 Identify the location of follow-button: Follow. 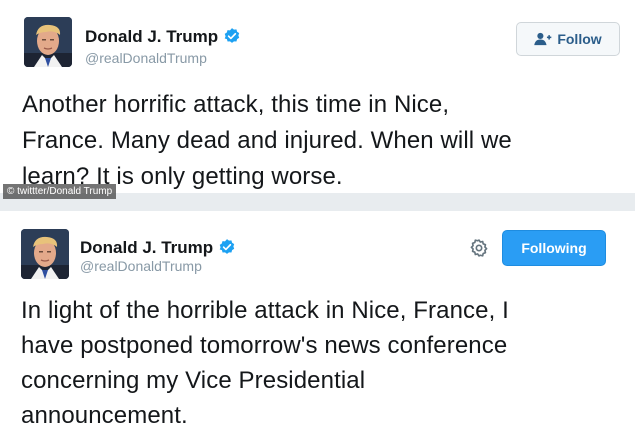
(568, 39).